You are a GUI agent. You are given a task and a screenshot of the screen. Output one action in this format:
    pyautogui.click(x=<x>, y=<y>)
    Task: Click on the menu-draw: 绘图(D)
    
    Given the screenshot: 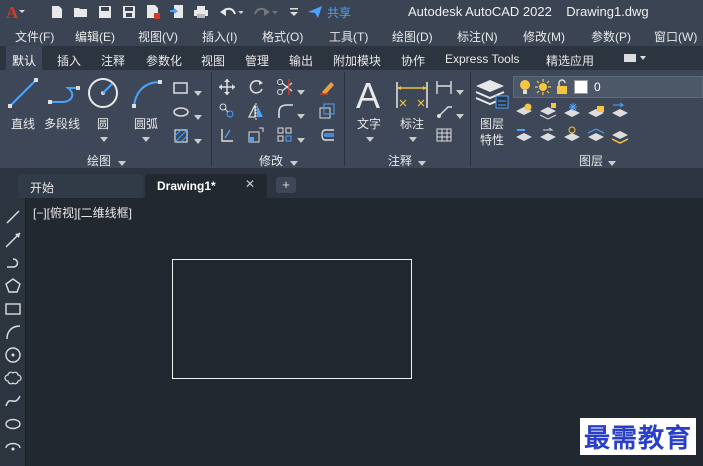 What is the action you would take?
    pyautogui.click(x=412, y=36)
    